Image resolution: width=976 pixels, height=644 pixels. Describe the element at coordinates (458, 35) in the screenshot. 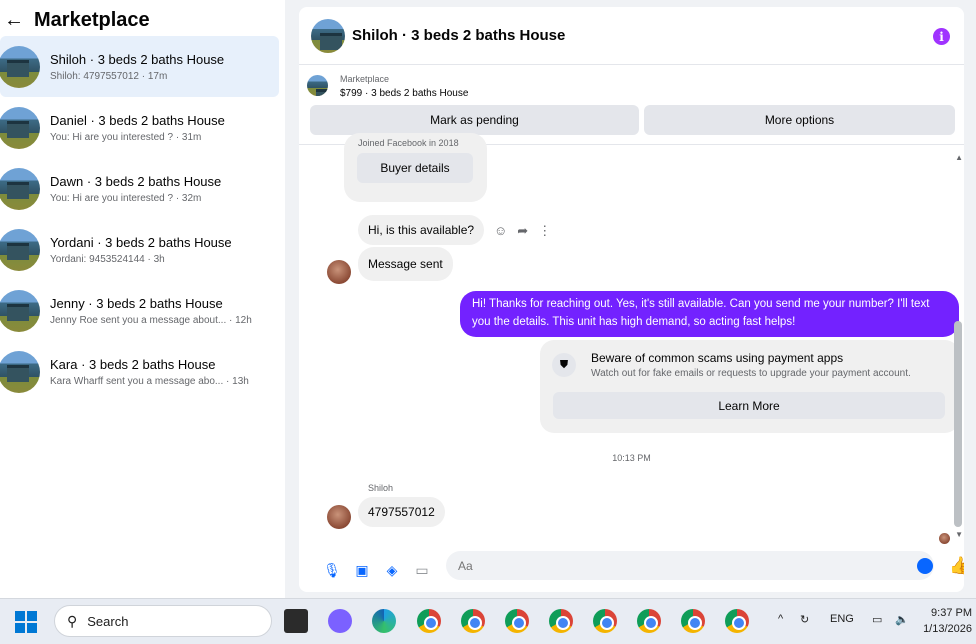

I see `chat-title: Shiloh · 3 beds 2 baths House` at that location.